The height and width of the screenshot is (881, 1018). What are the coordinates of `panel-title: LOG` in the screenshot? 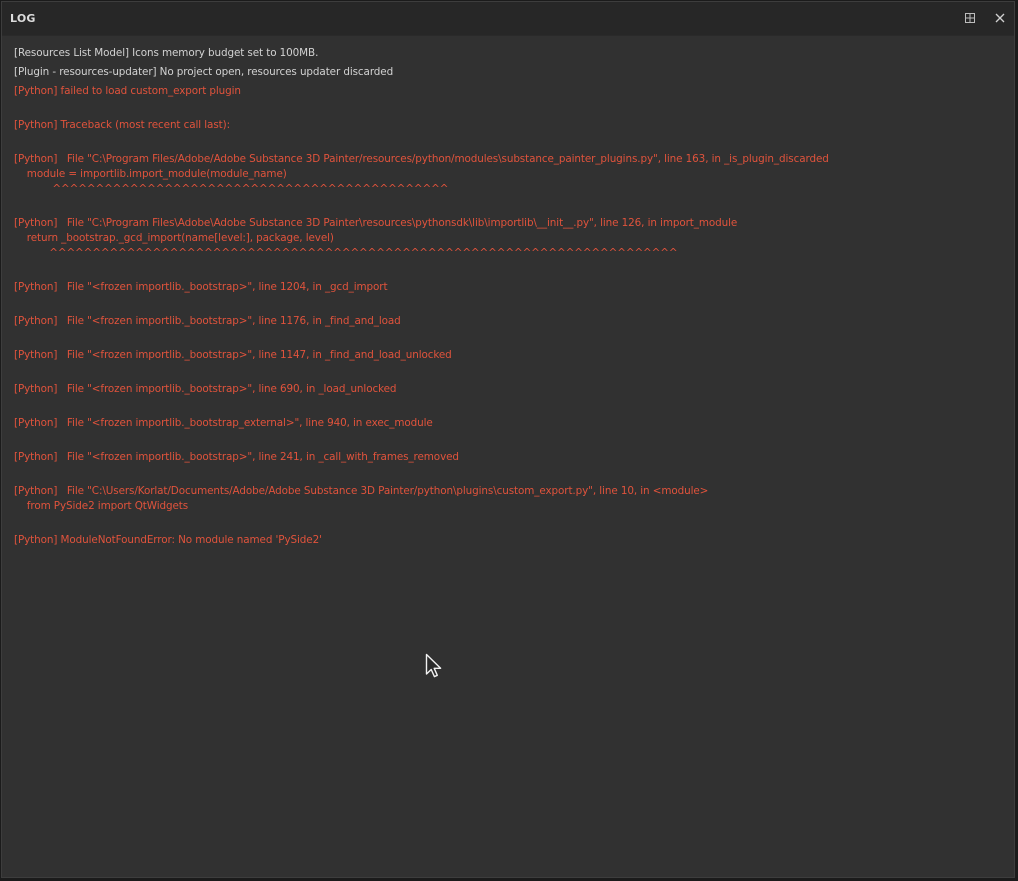 It's located at (23, 18).